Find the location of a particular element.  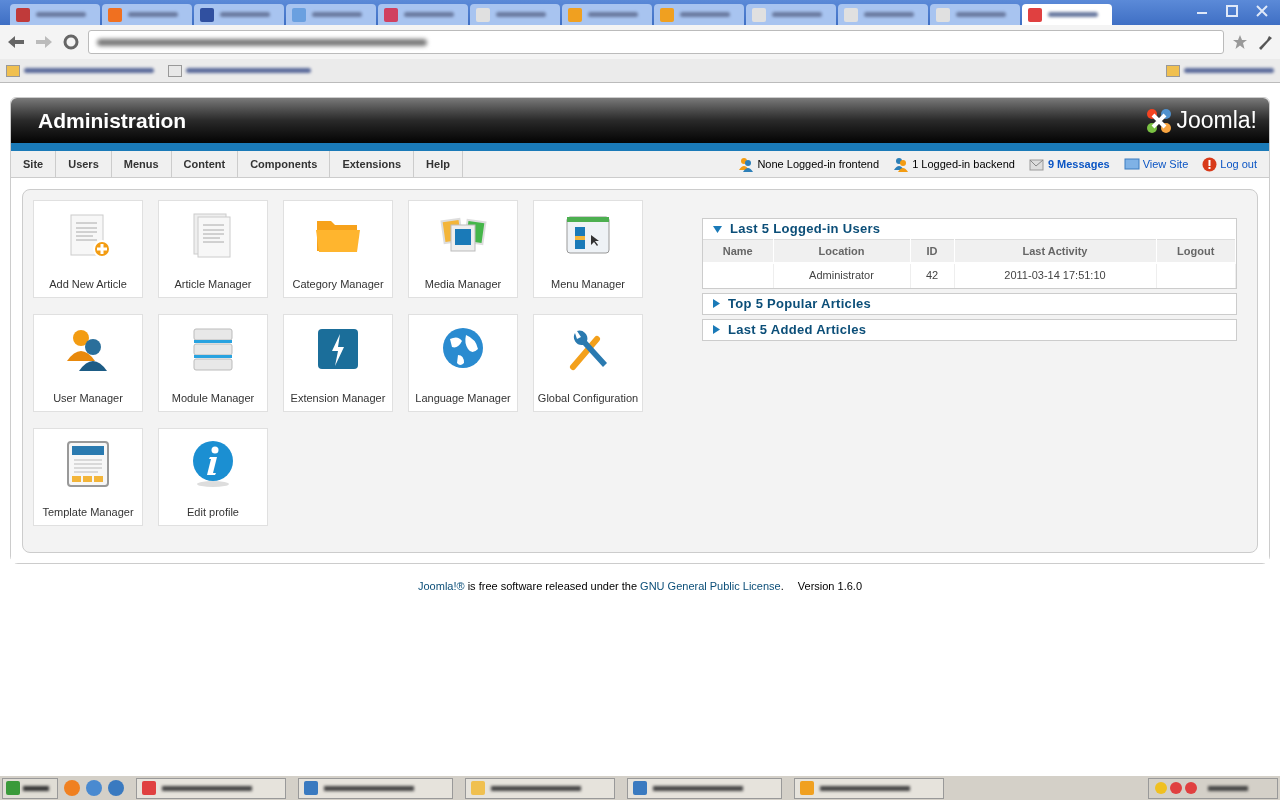

joomla-link: Joomla!® is located at coordinates (441, 586).